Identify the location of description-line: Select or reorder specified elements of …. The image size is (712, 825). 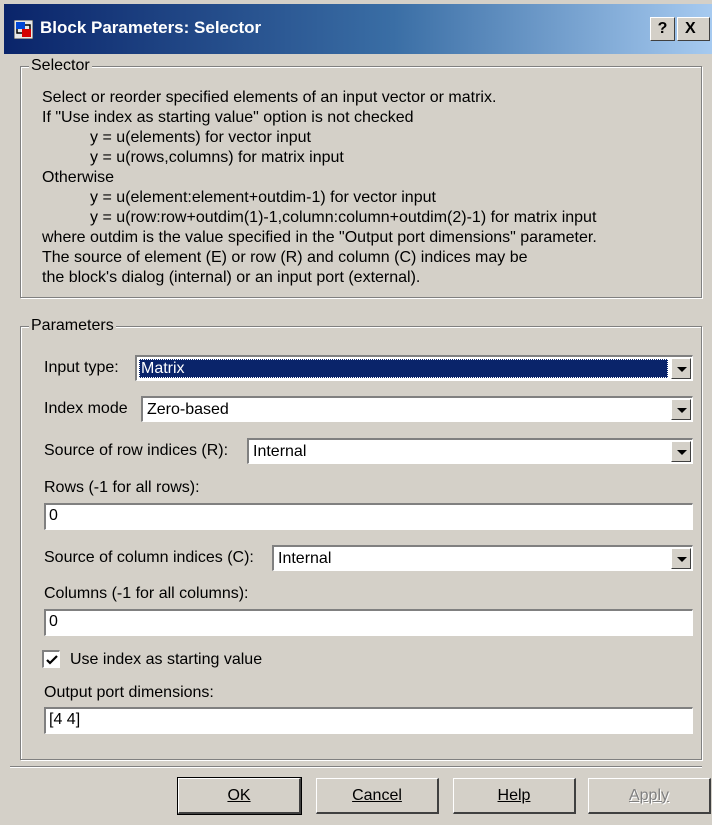
(269, 97).